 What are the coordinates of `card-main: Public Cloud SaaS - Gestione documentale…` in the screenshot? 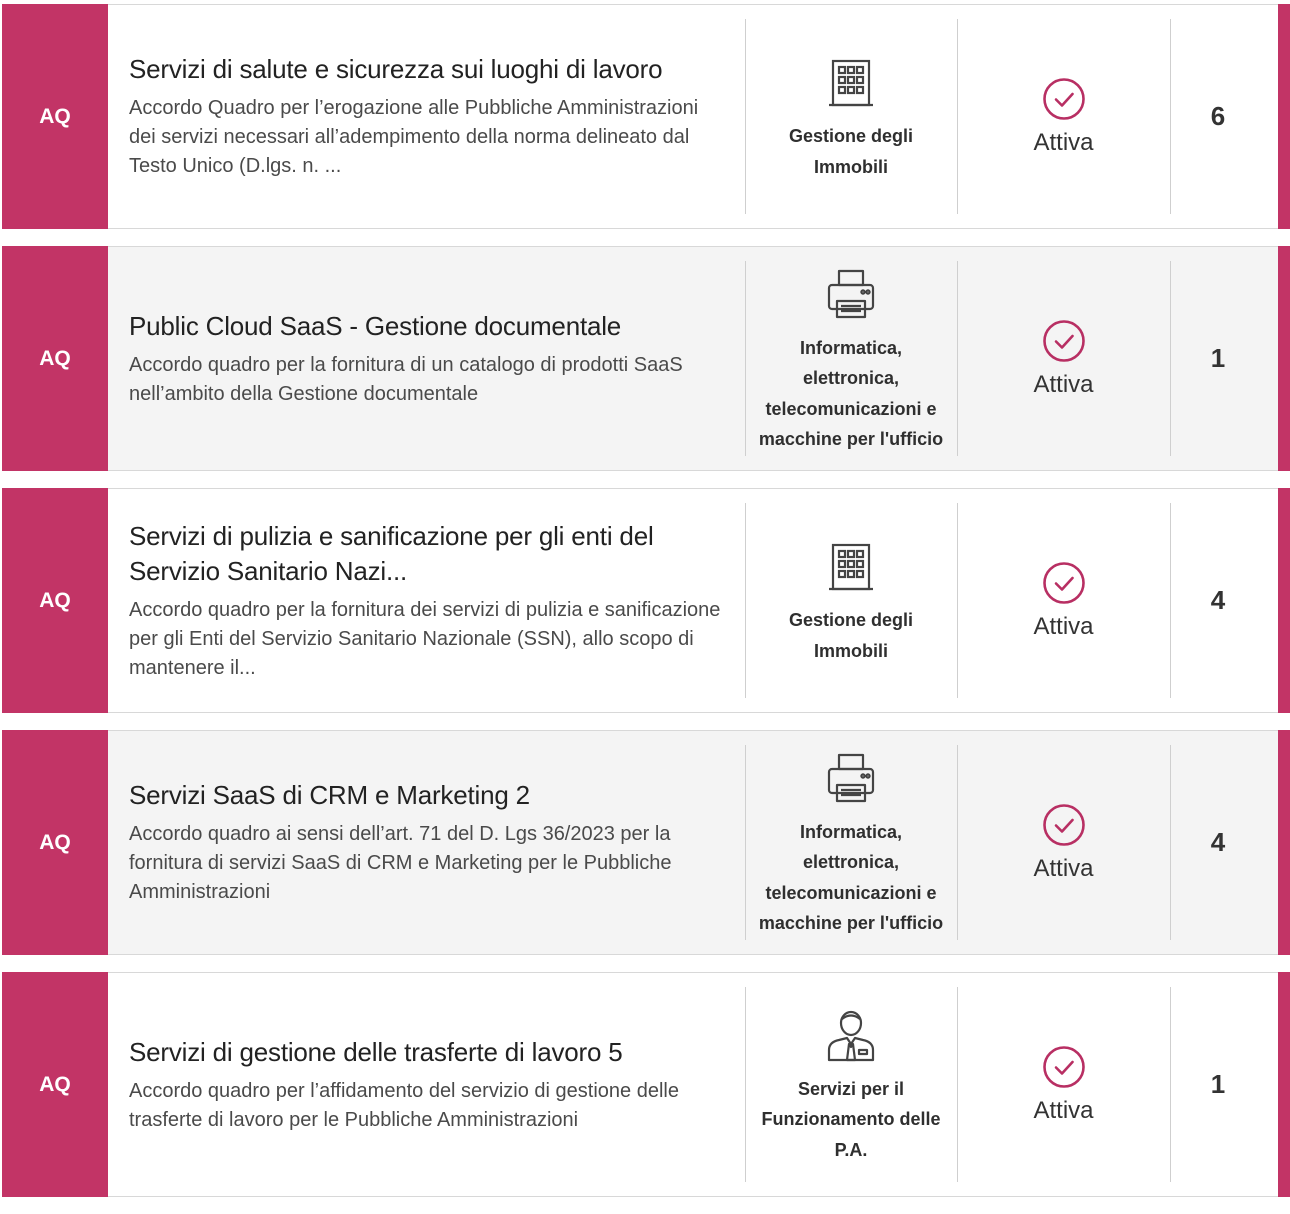 It's located at (426, 358).